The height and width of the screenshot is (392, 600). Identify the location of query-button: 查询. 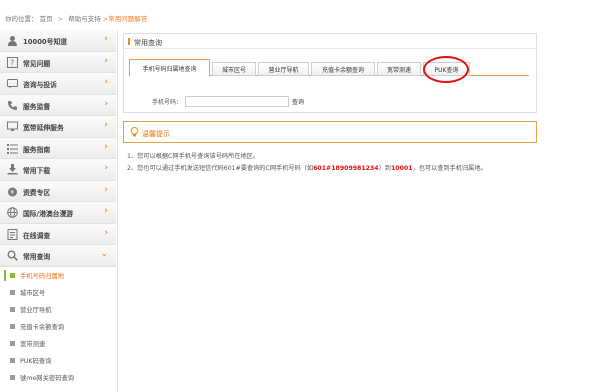
(298, 101).